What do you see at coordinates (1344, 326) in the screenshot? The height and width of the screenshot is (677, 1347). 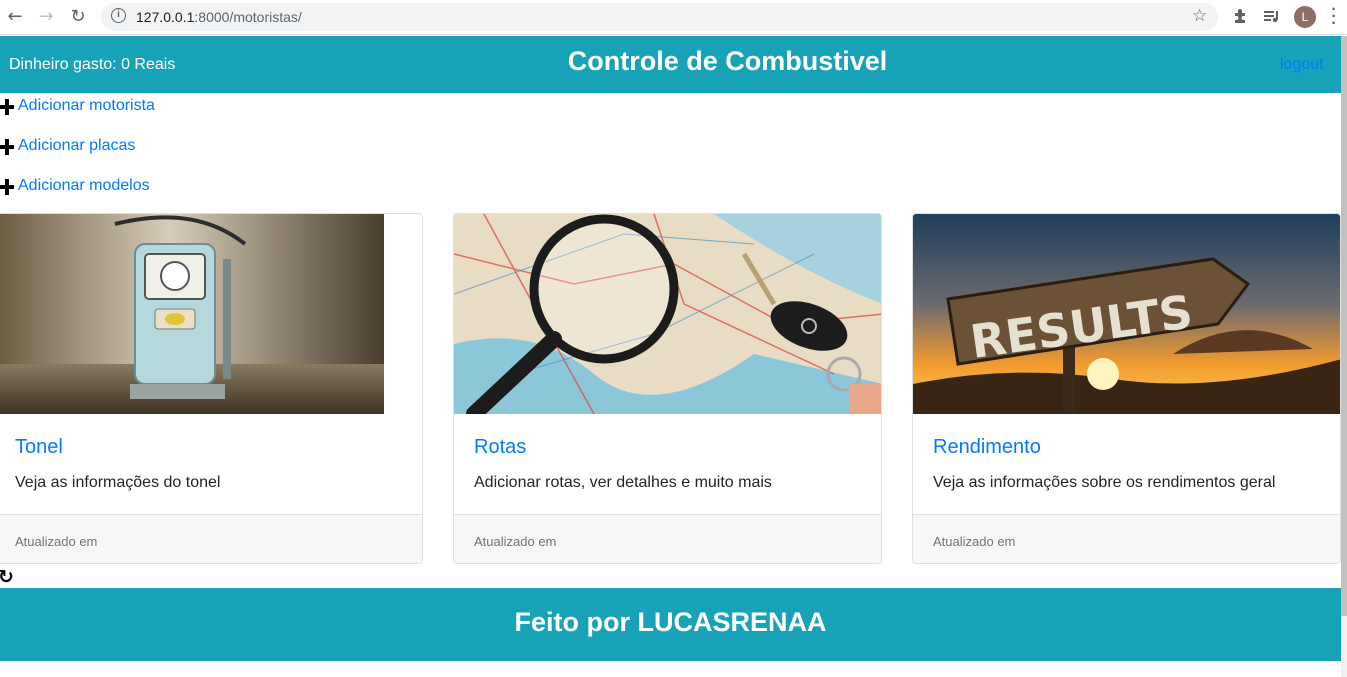 I see `scrollbar-thumb` at bounding box center [1344, 326].